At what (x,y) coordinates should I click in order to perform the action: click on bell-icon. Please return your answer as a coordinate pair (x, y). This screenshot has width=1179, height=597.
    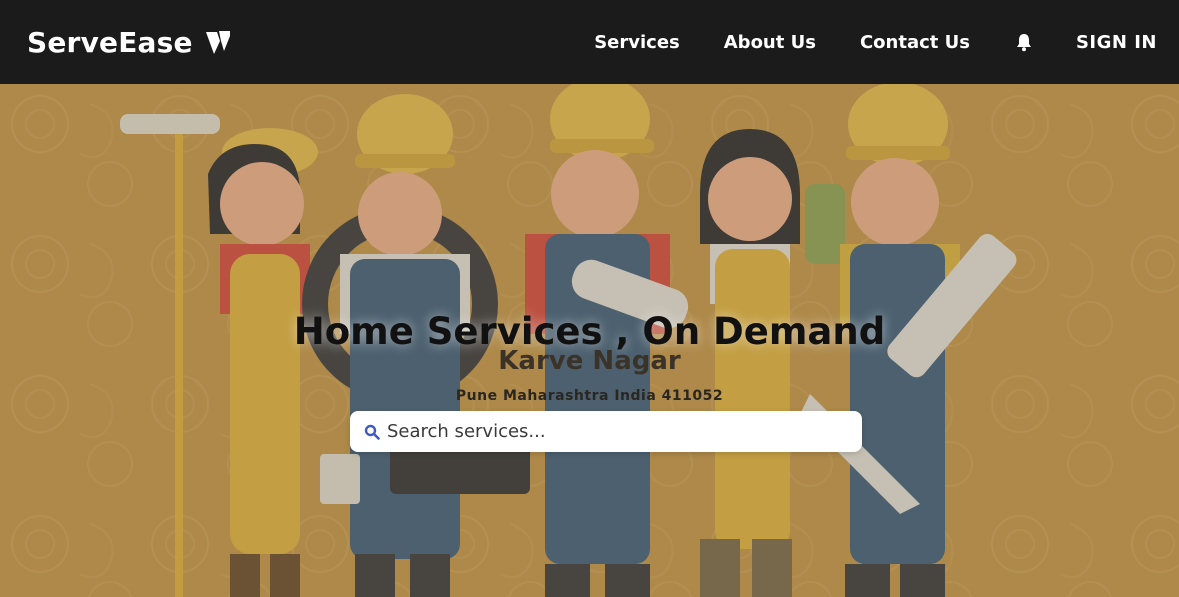
    Looking at the image, I should click on (1024, 42).